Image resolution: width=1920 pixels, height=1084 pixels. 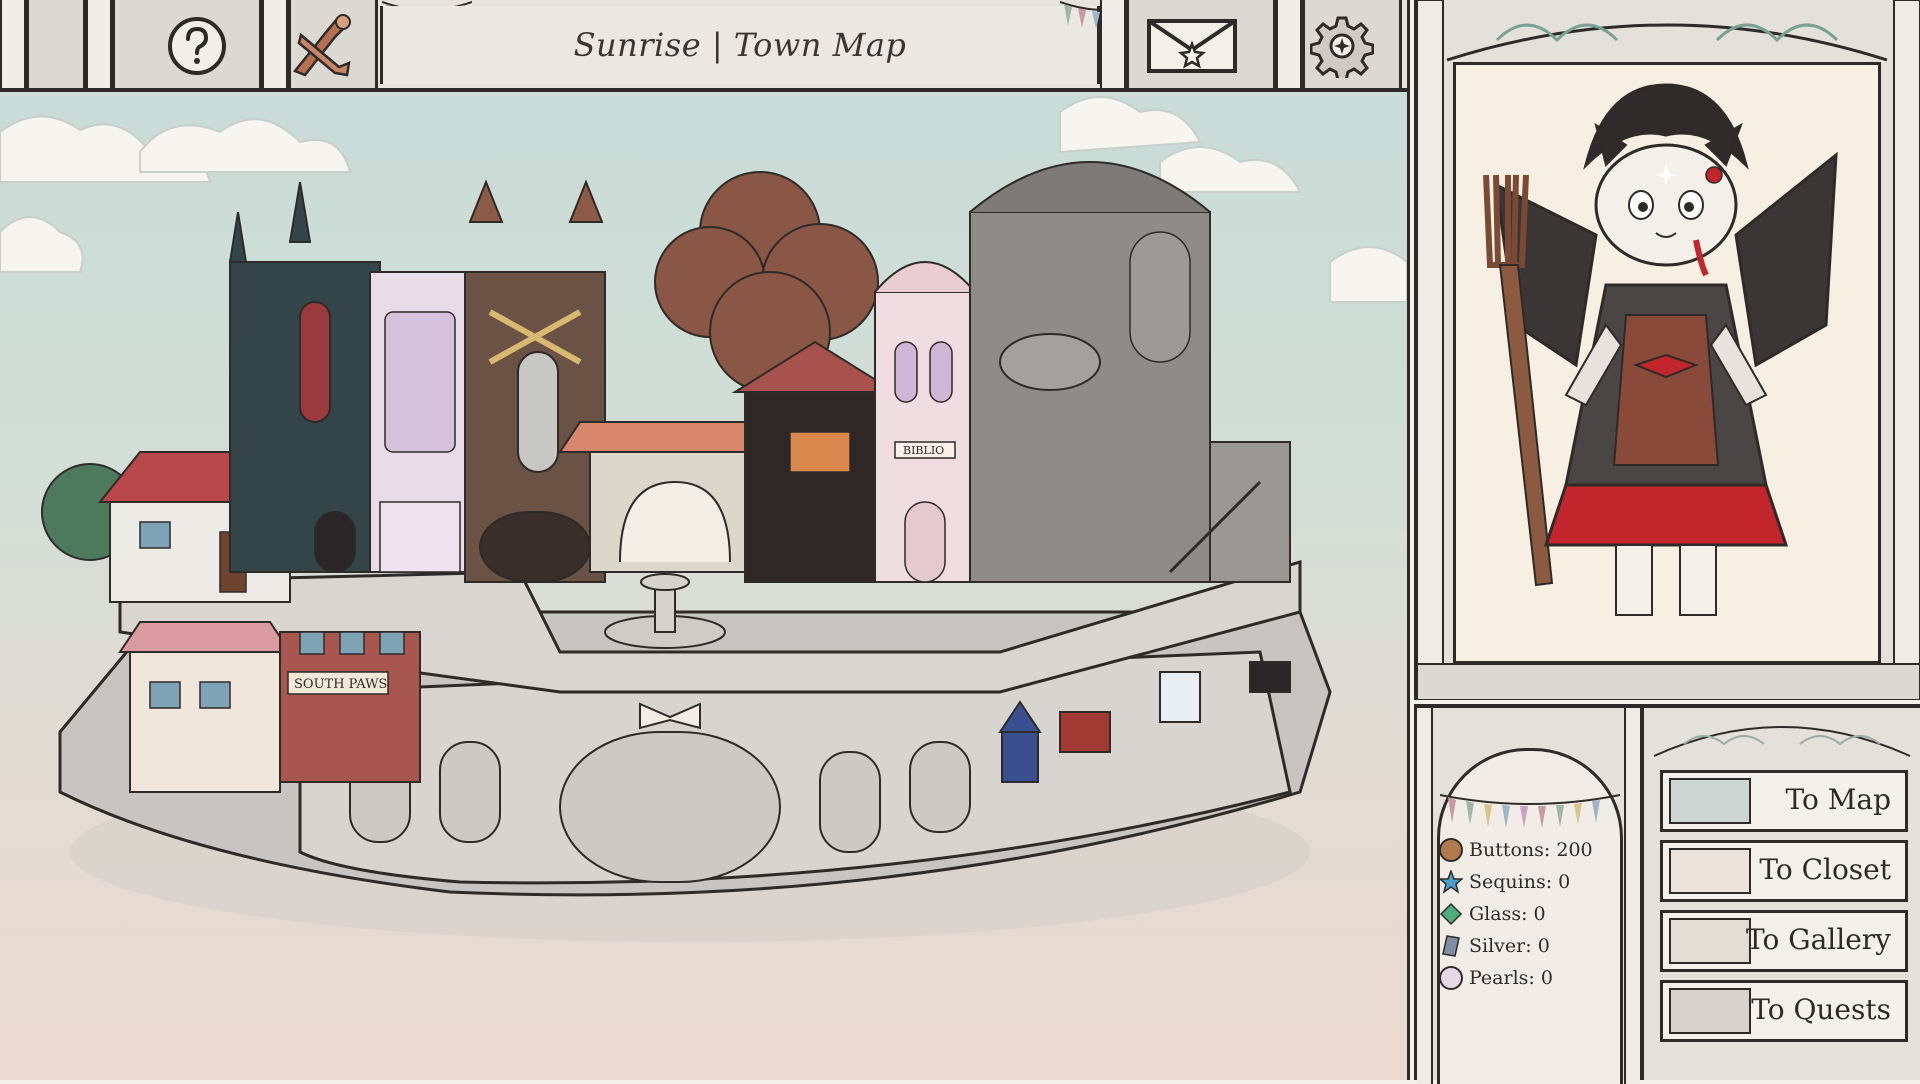 I want to click on character-portrait, so click(x=1667, y=363).